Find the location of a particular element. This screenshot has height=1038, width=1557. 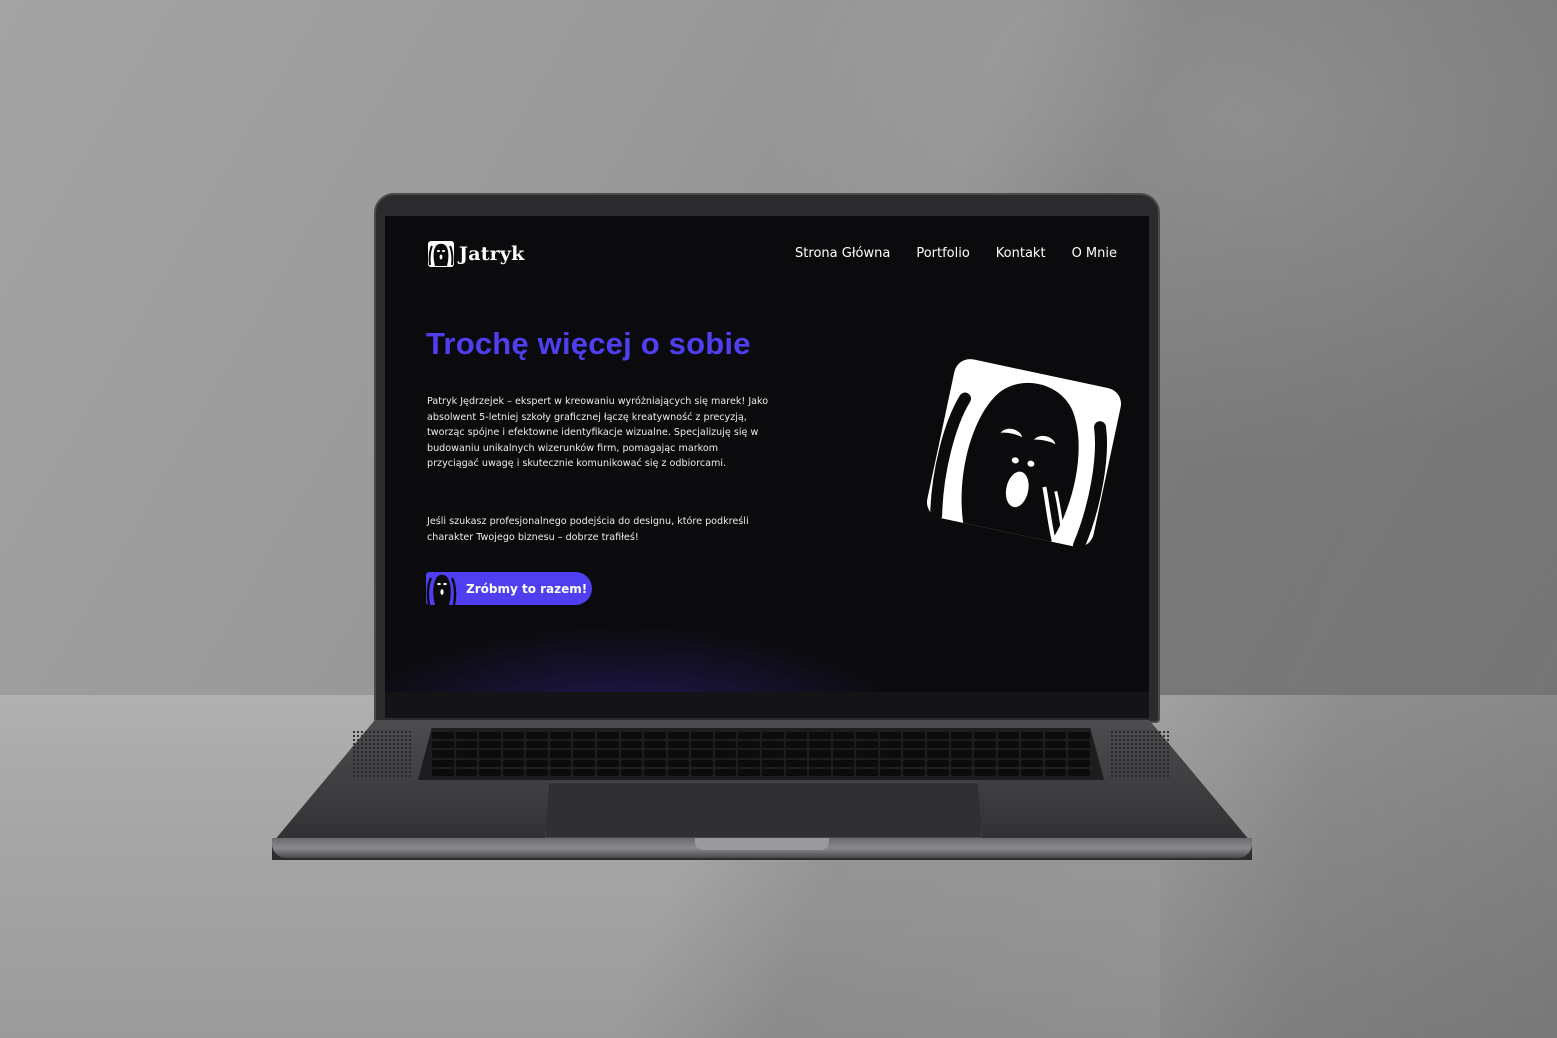

nav-item-home: Strona Główna is located at coordinates (842, 253).